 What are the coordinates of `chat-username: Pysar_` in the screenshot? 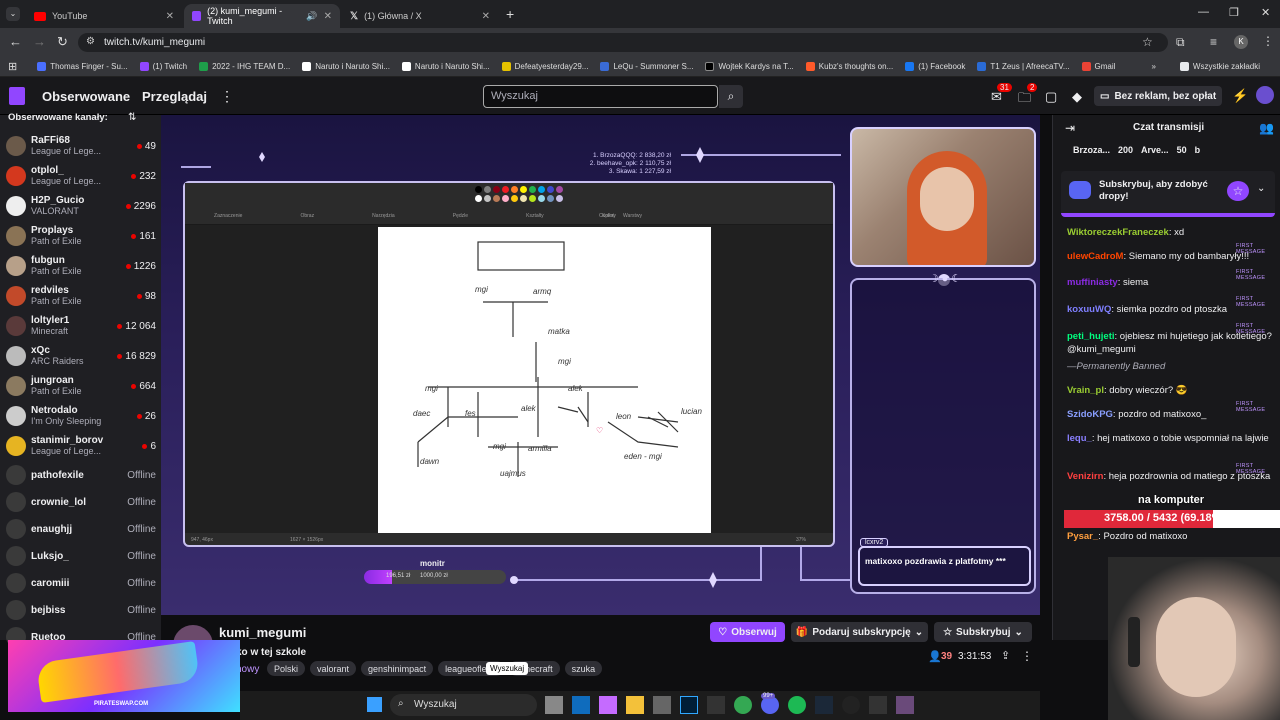 It's located at (1082, 536).